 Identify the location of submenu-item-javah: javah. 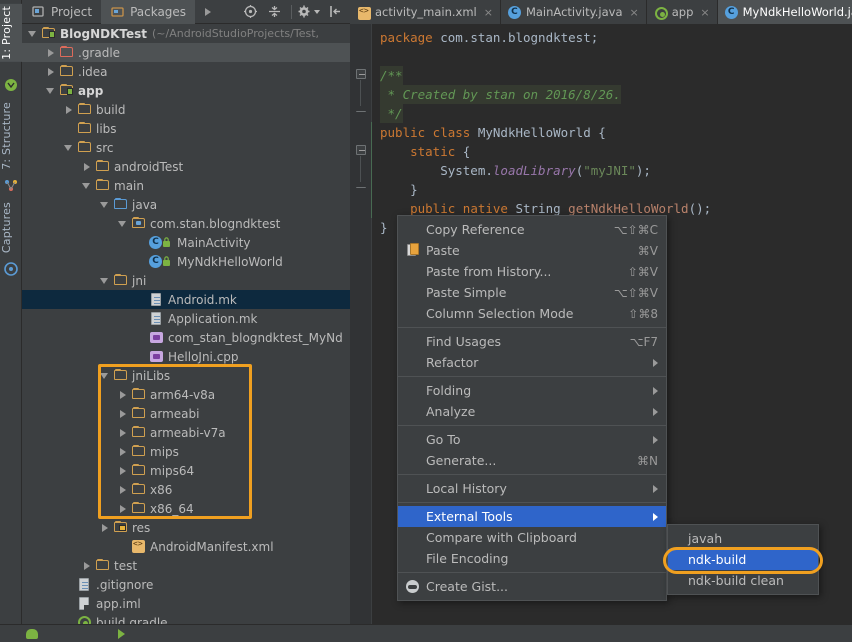
(743, 538).